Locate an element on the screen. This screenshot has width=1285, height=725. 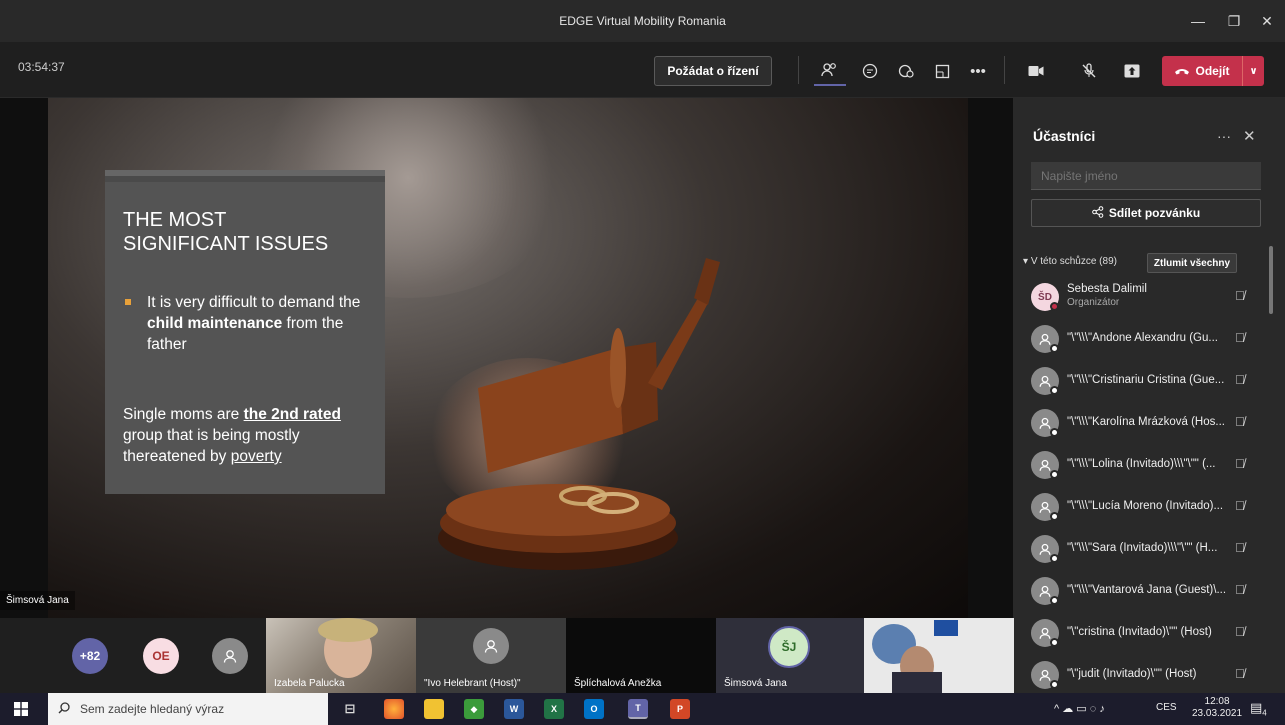
maximize-icon: ❐ is located at coordinates (1234, 21).